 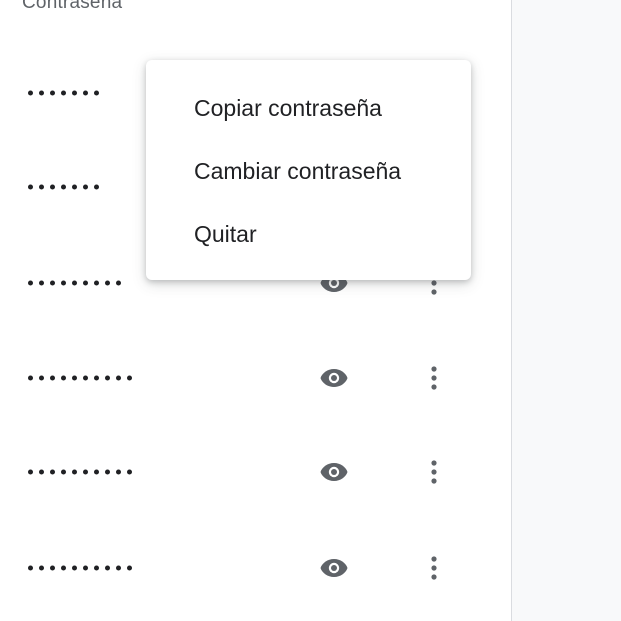 What do you see at coordinates (72, 6) in the screenshot?
I see `password-column-header: Contraseña` at bounding box center [72, 6].